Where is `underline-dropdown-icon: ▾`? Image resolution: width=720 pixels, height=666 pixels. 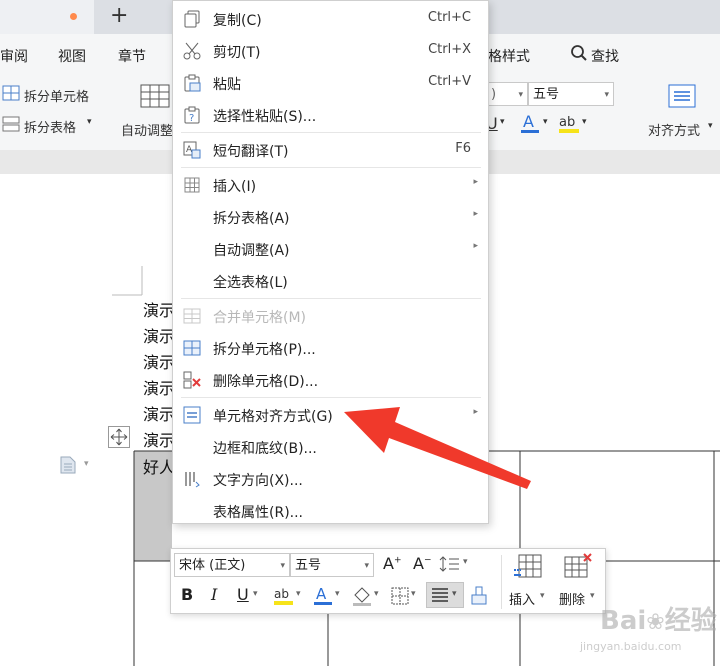 underline-dropdown-icon: ▾ is located at coordinates (255, 594).